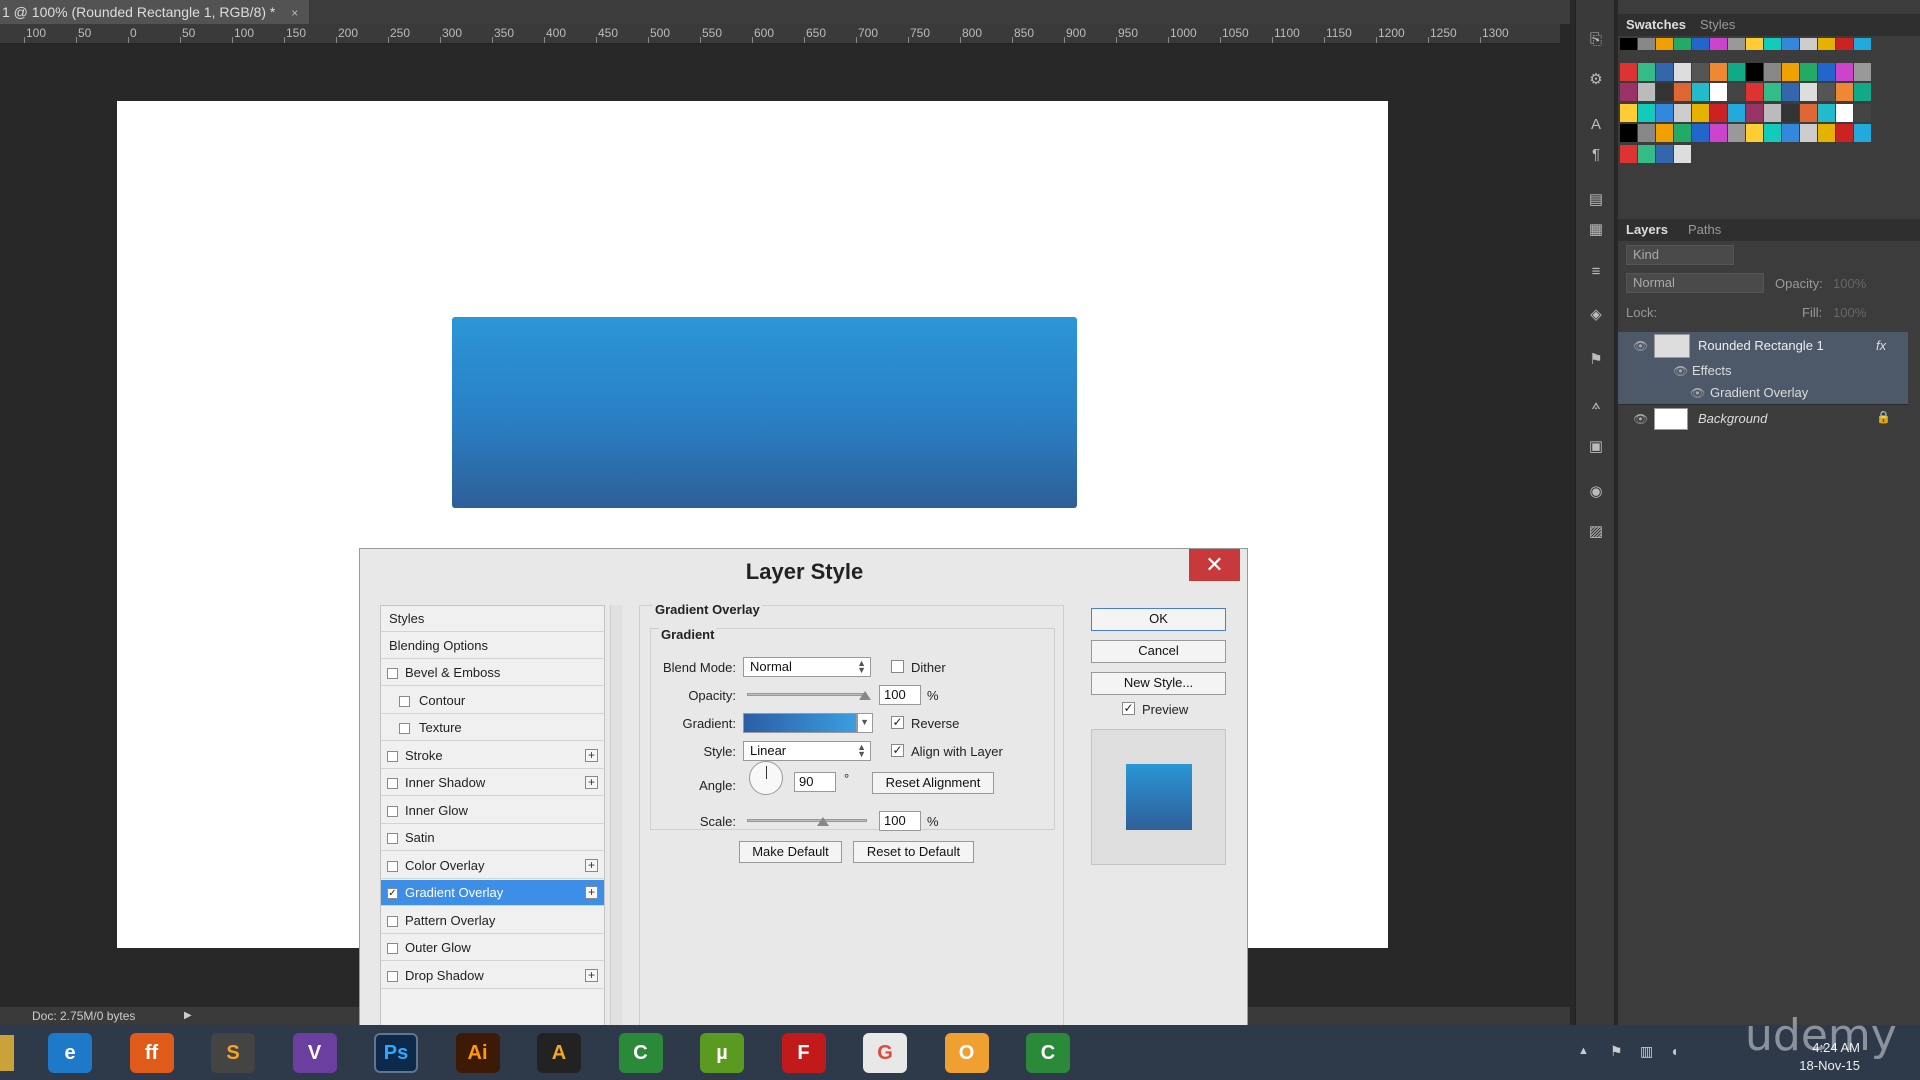 The image size is (1920, 1080). What do you see at coordinates (1596, 230) in the screenshot?
I see `notes-icon: ▦` at bounding box center [1596, 230].